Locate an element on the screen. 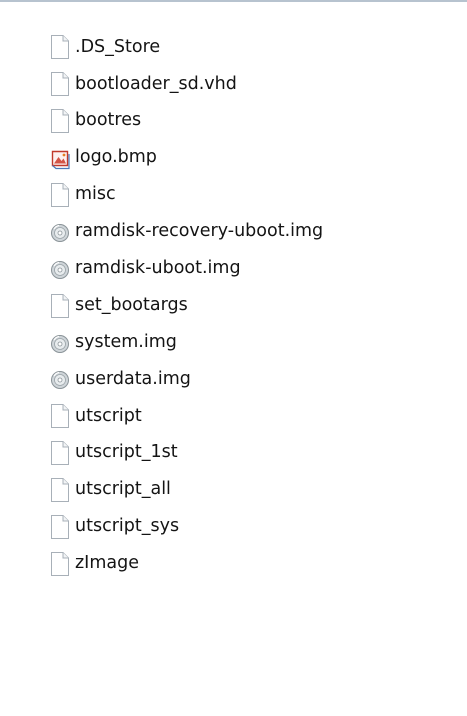 This screenshot has width=467, height=716. file-name: userdata.img is located at coordinates (133, 378).